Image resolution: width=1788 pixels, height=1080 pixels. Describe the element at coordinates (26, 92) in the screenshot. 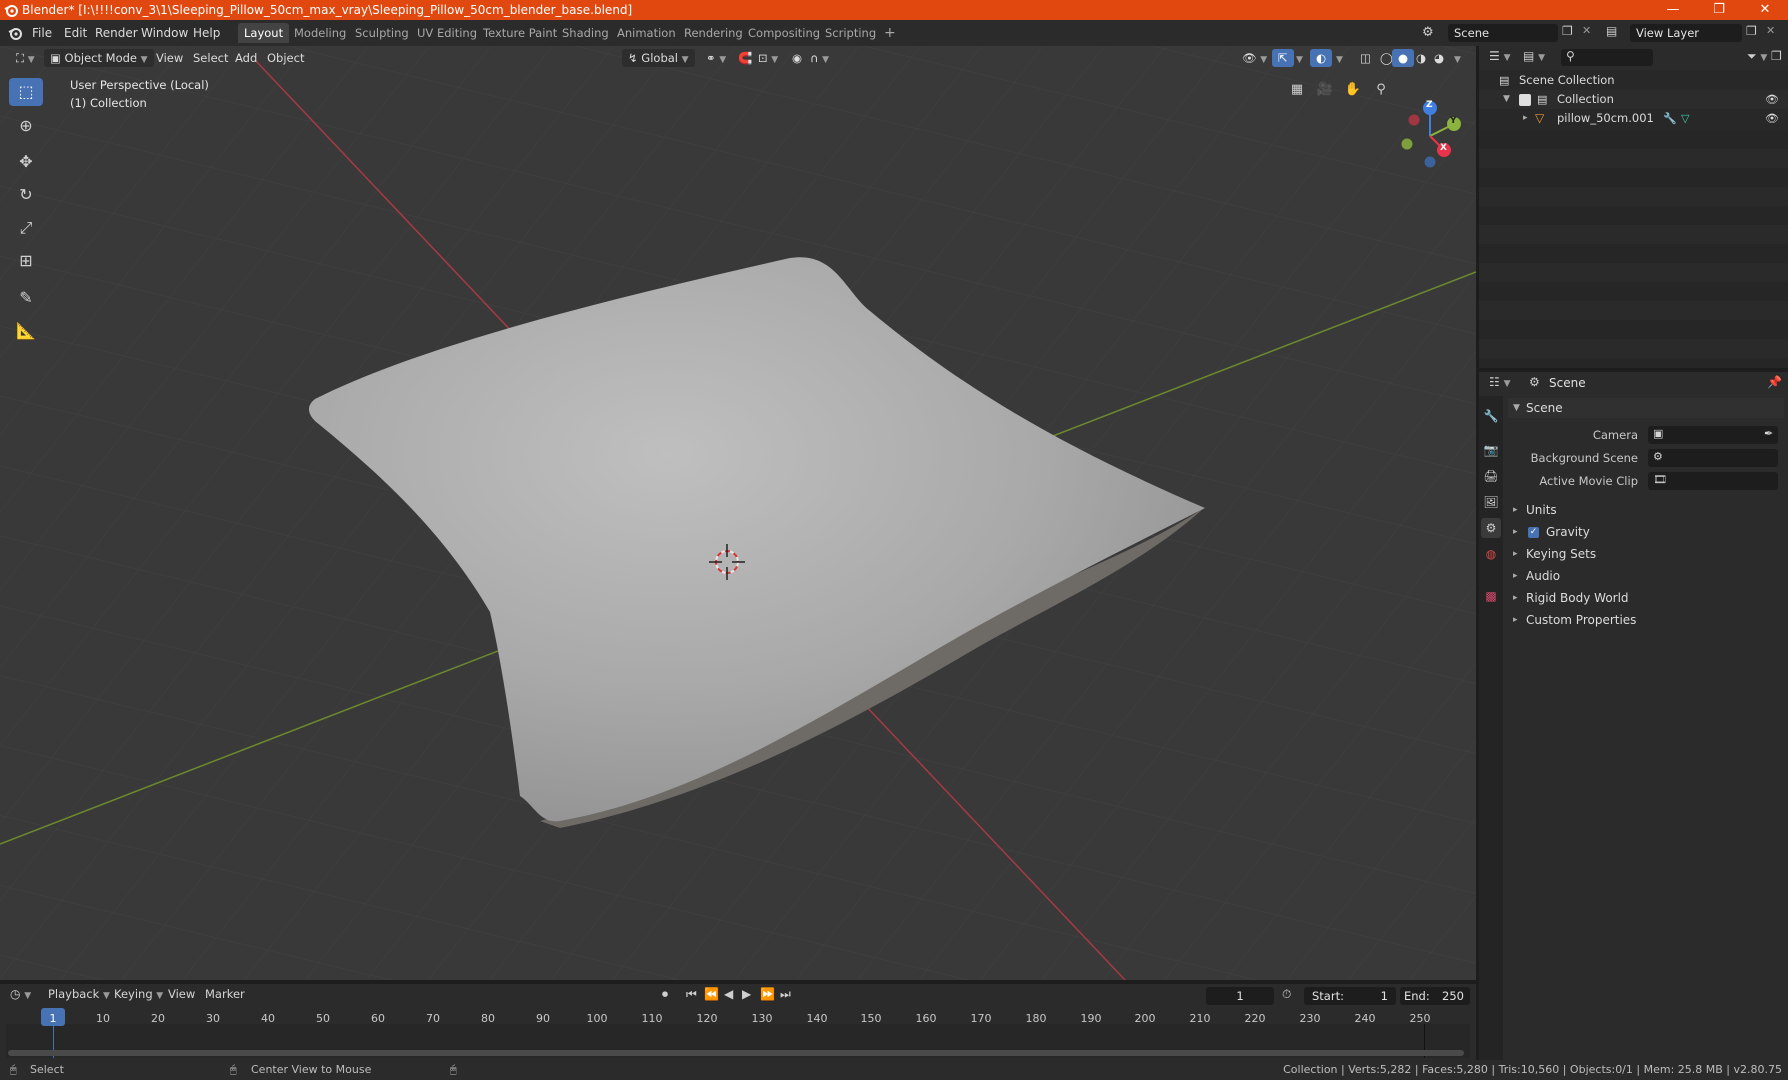

I see `select-box-tool: ⬚` at that location.